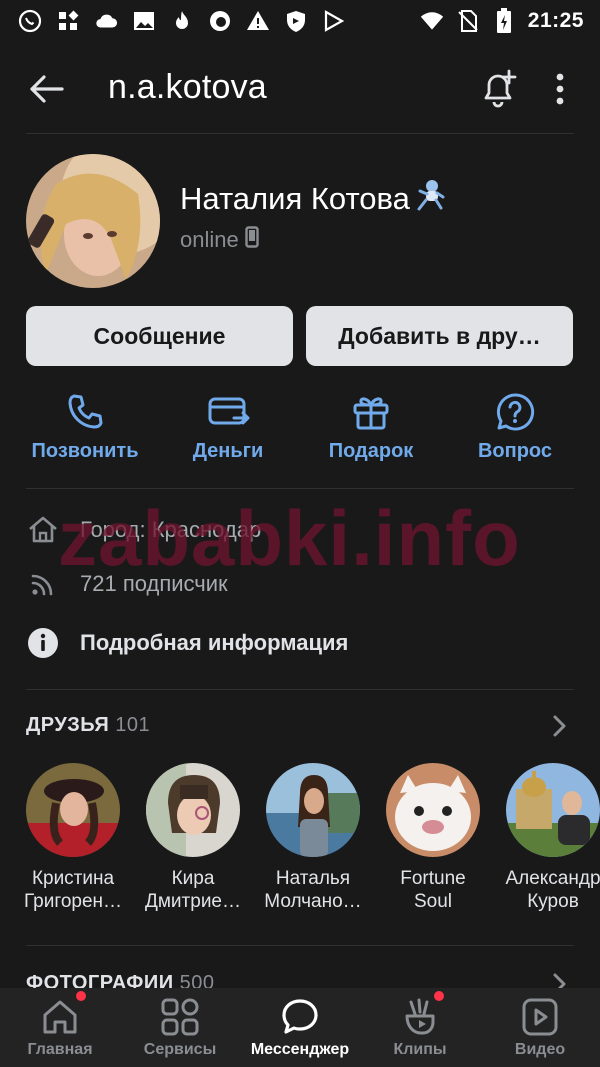 This screenshot has height=1067, width=600. Describe the element at coordinates (540, 1017) in the screenshot. I see `video-icon` at that location.